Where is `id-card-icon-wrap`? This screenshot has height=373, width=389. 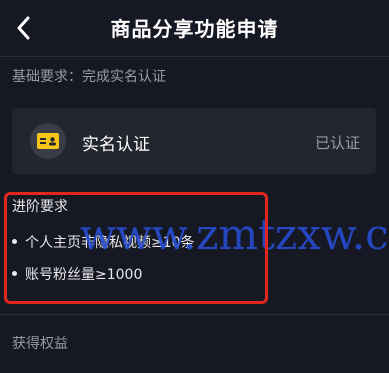 id-card-icon-wrap is located at coordinates (48, 141).